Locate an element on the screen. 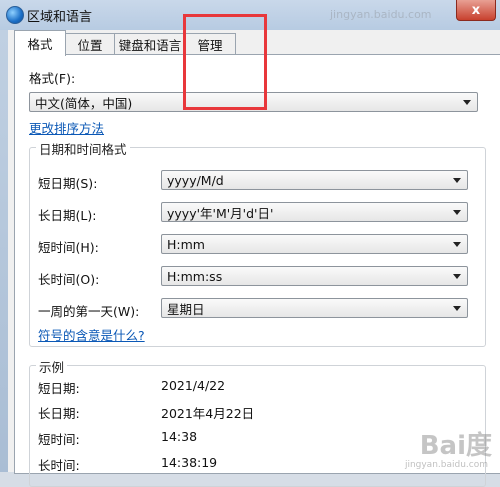  long-date-value: yyyy'年'M'月'd'日' is located at coordinates (220, 213).